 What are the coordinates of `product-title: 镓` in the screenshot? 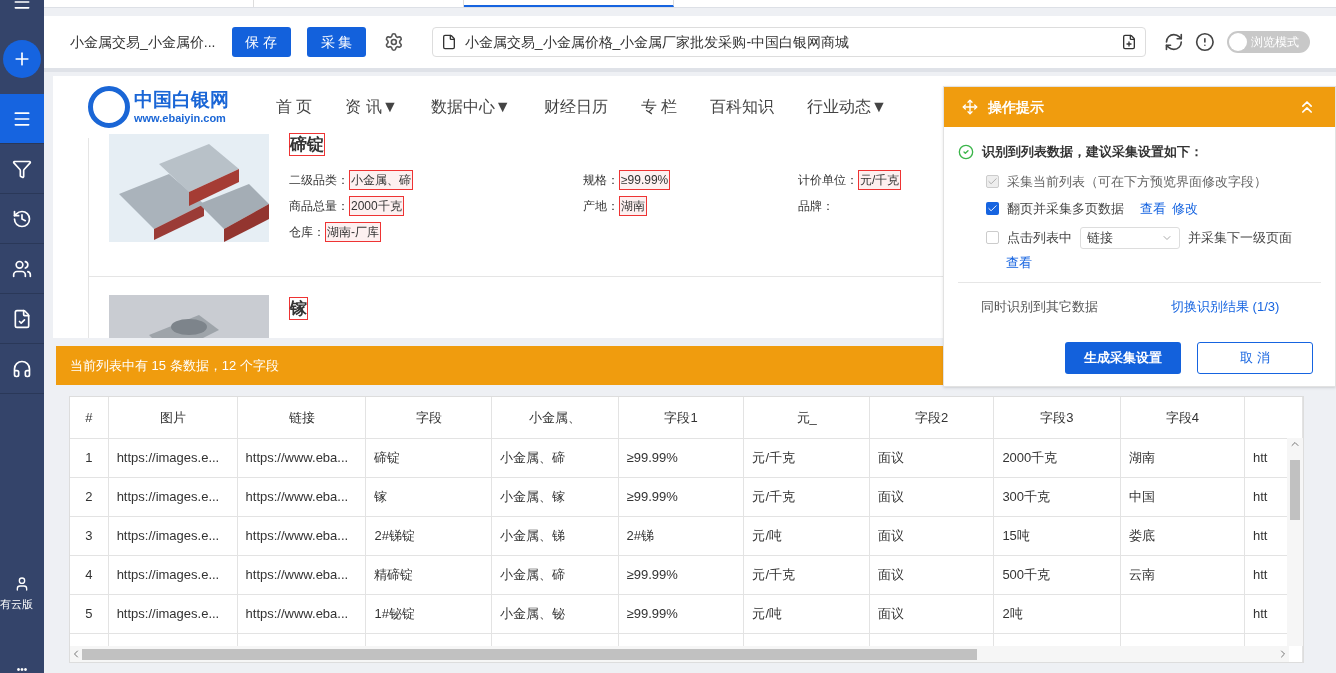 It's located at (298, 309).